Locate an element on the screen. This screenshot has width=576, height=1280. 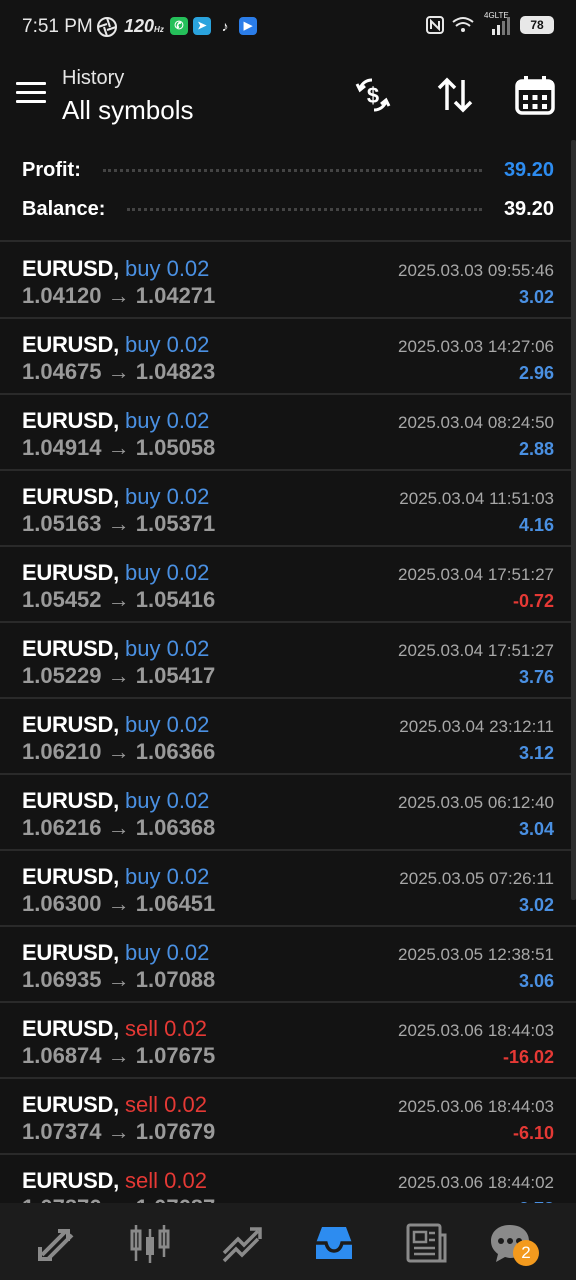
header-title: All symbols is located at coordinates (127, 110).